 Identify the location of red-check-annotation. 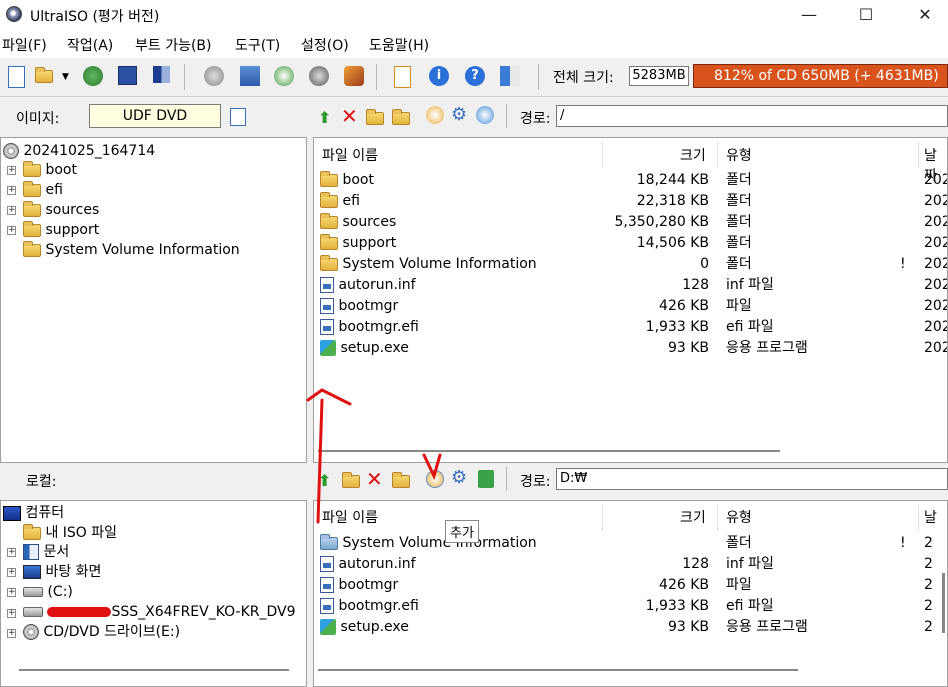
(432, 467).